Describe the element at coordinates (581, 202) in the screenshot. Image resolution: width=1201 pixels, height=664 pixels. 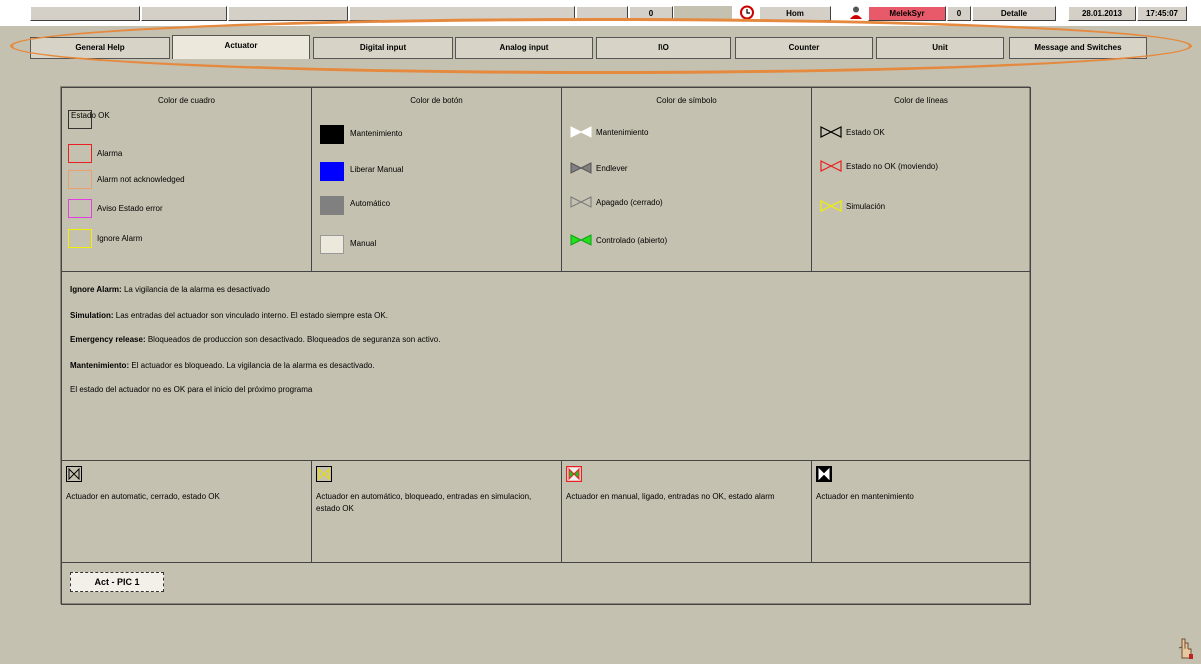
I see `valve-closed-icon` at that location.